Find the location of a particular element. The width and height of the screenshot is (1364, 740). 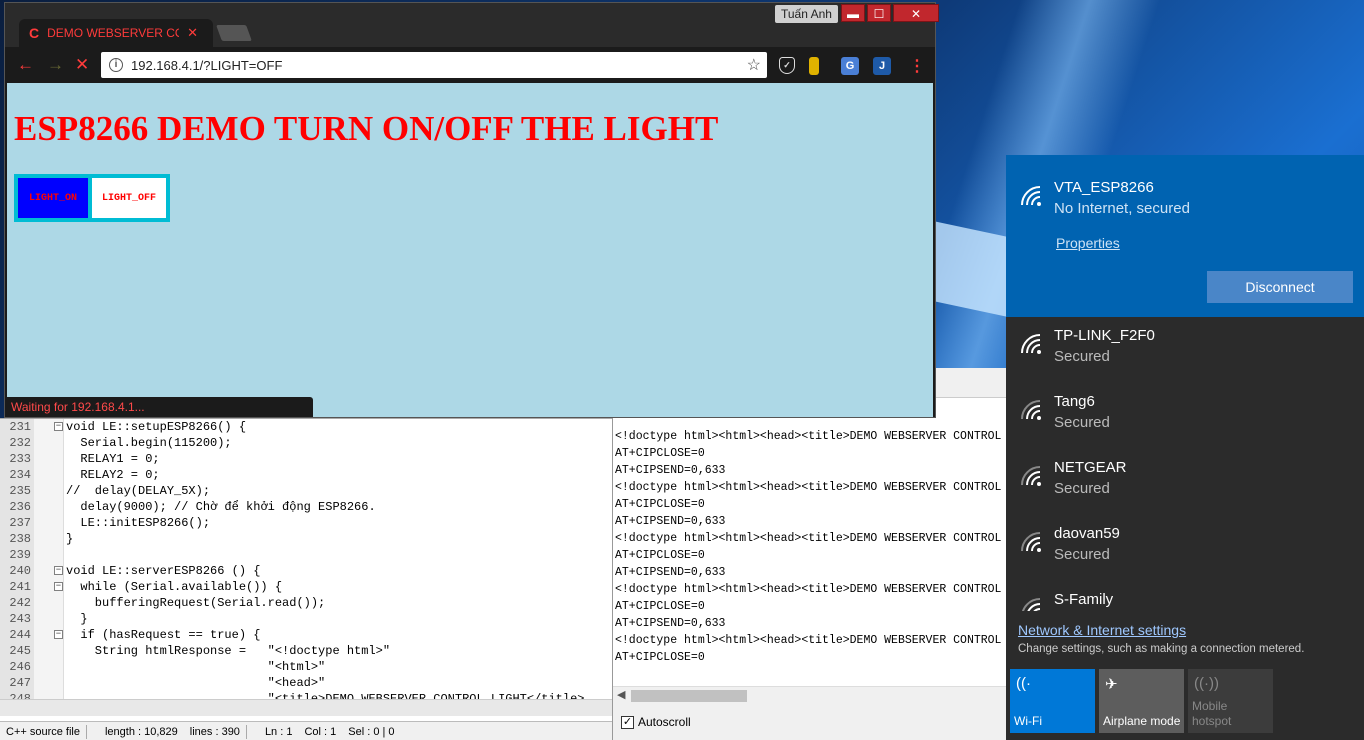

wifi-network-item: daovan59 Secured is located at coordinates (1185, 548).